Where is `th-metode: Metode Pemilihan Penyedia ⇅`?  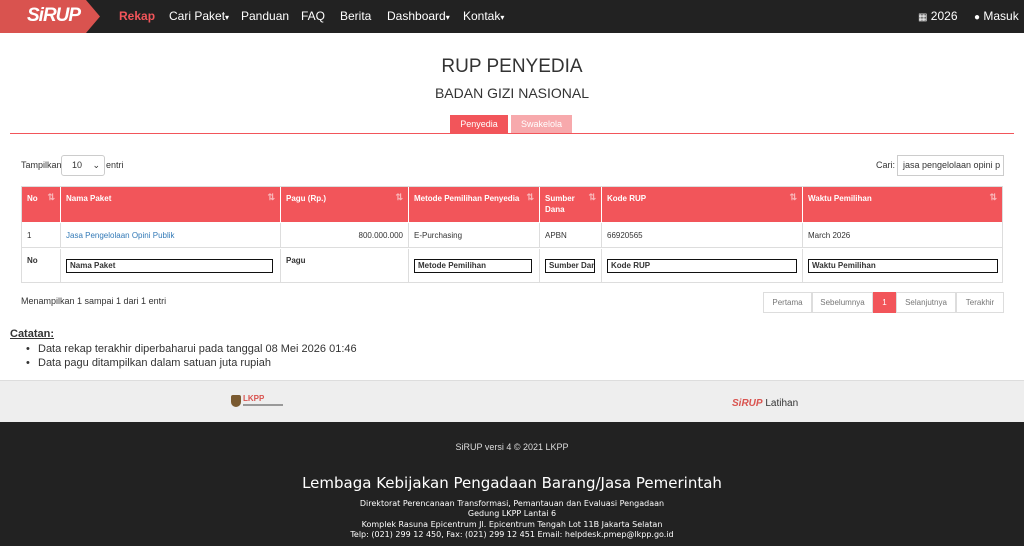
th-metode: Metode Pemilihan Penyedia ⇅ is located at coordinates (474, 204).